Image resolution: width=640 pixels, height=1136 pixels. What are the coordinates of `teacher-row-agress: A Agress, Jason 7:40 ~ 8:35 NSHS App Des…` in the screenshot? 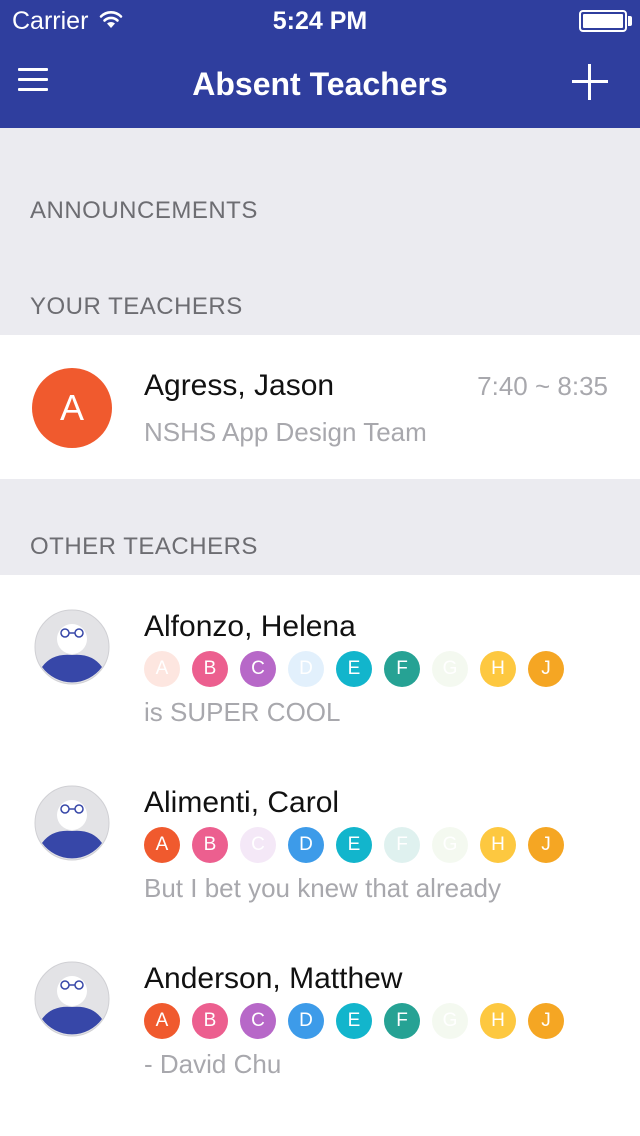 It's located at (320, 407).